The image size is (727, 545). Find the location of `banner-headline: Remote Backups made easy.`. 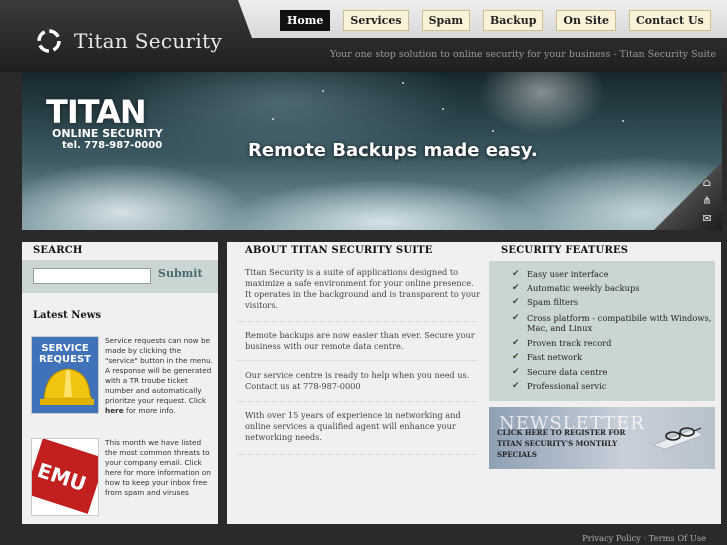

banner-headline: Remote Backups made easy. is located at coordinates (393, 150).